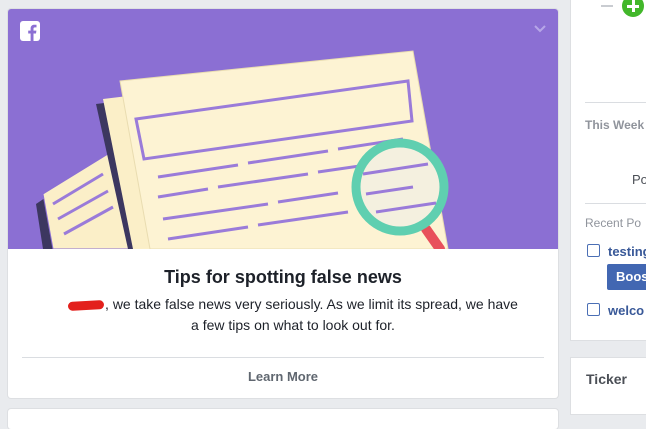 The width and height of the screenshot is (646, 429). Describe the element at coordinates (283, 357) in the screenshot. I see `card-divider` at that location.